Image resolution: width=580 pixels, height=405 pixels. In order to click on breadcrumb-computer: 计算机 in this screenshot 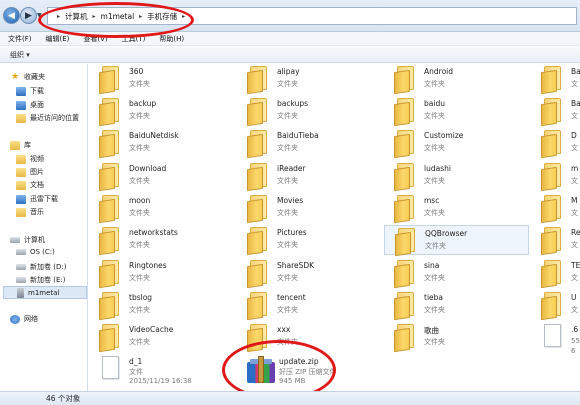, I will do `click(76, 16)`.